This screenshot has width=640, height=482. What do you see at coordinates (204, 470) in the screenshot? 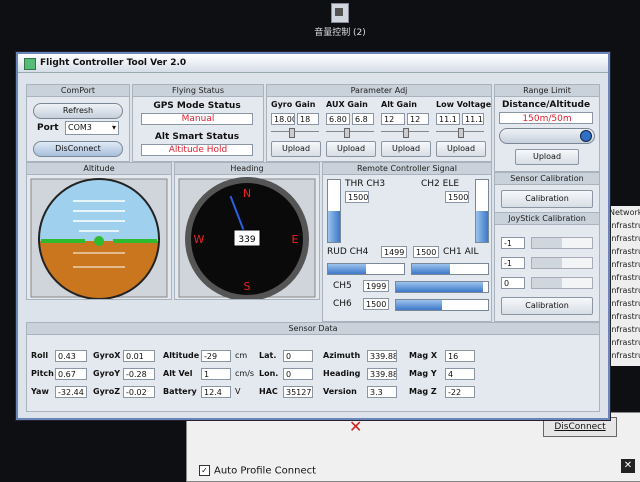
I see `checkbox-checked-icon: ✓` at bounding box center [204, 470].